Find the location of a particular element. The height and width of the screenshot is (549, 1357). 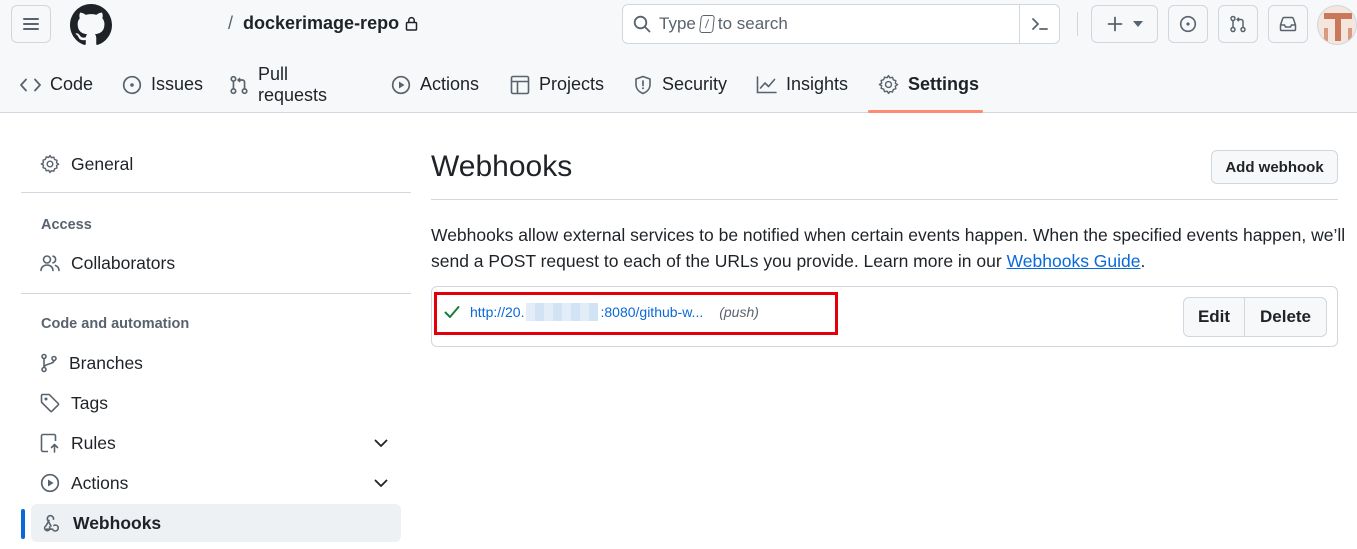

webhook-row: http://20. :8080/github-w... (push) is located at coordinates (601, 312).